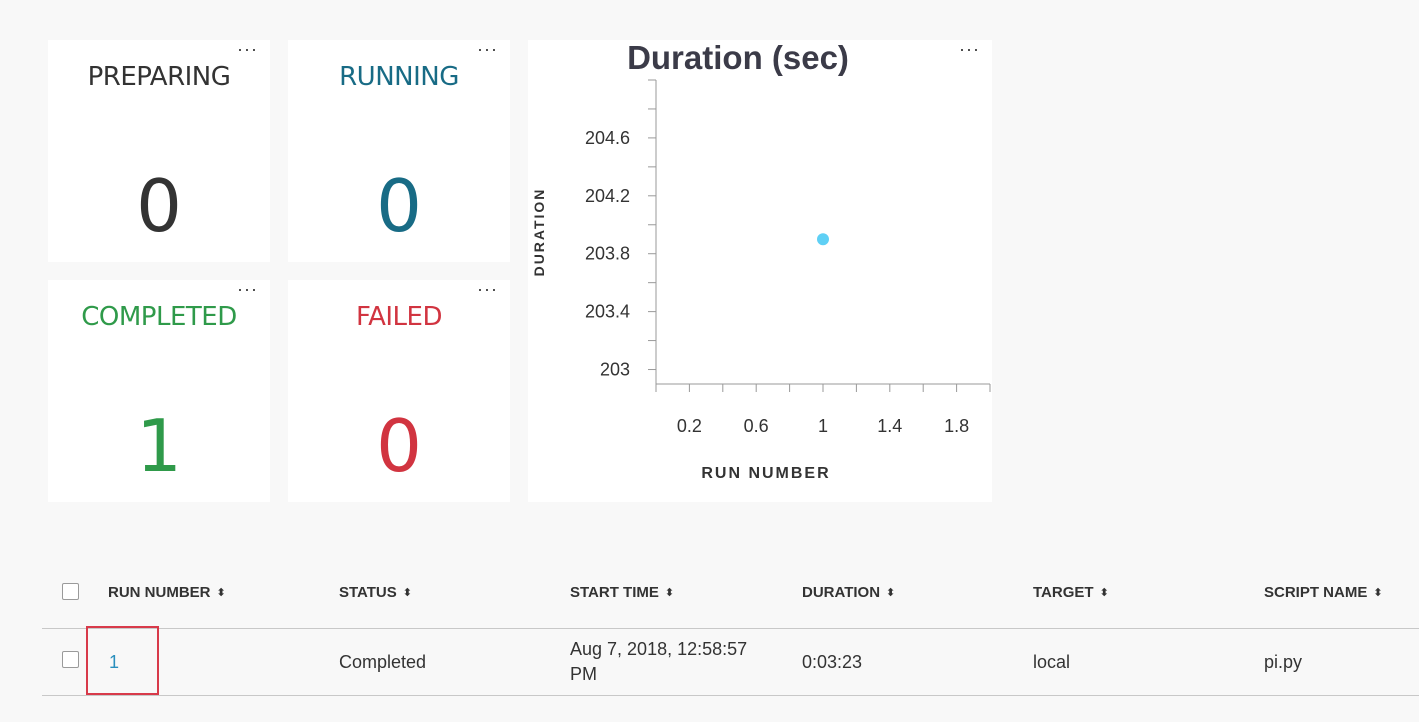 Image resolution: width=1419 pixels, height=722 pixels. What do you see at coordinates (399, 206) in the screenshot?
I see `tile-running-count: 0` at bounding box center [399, 206].